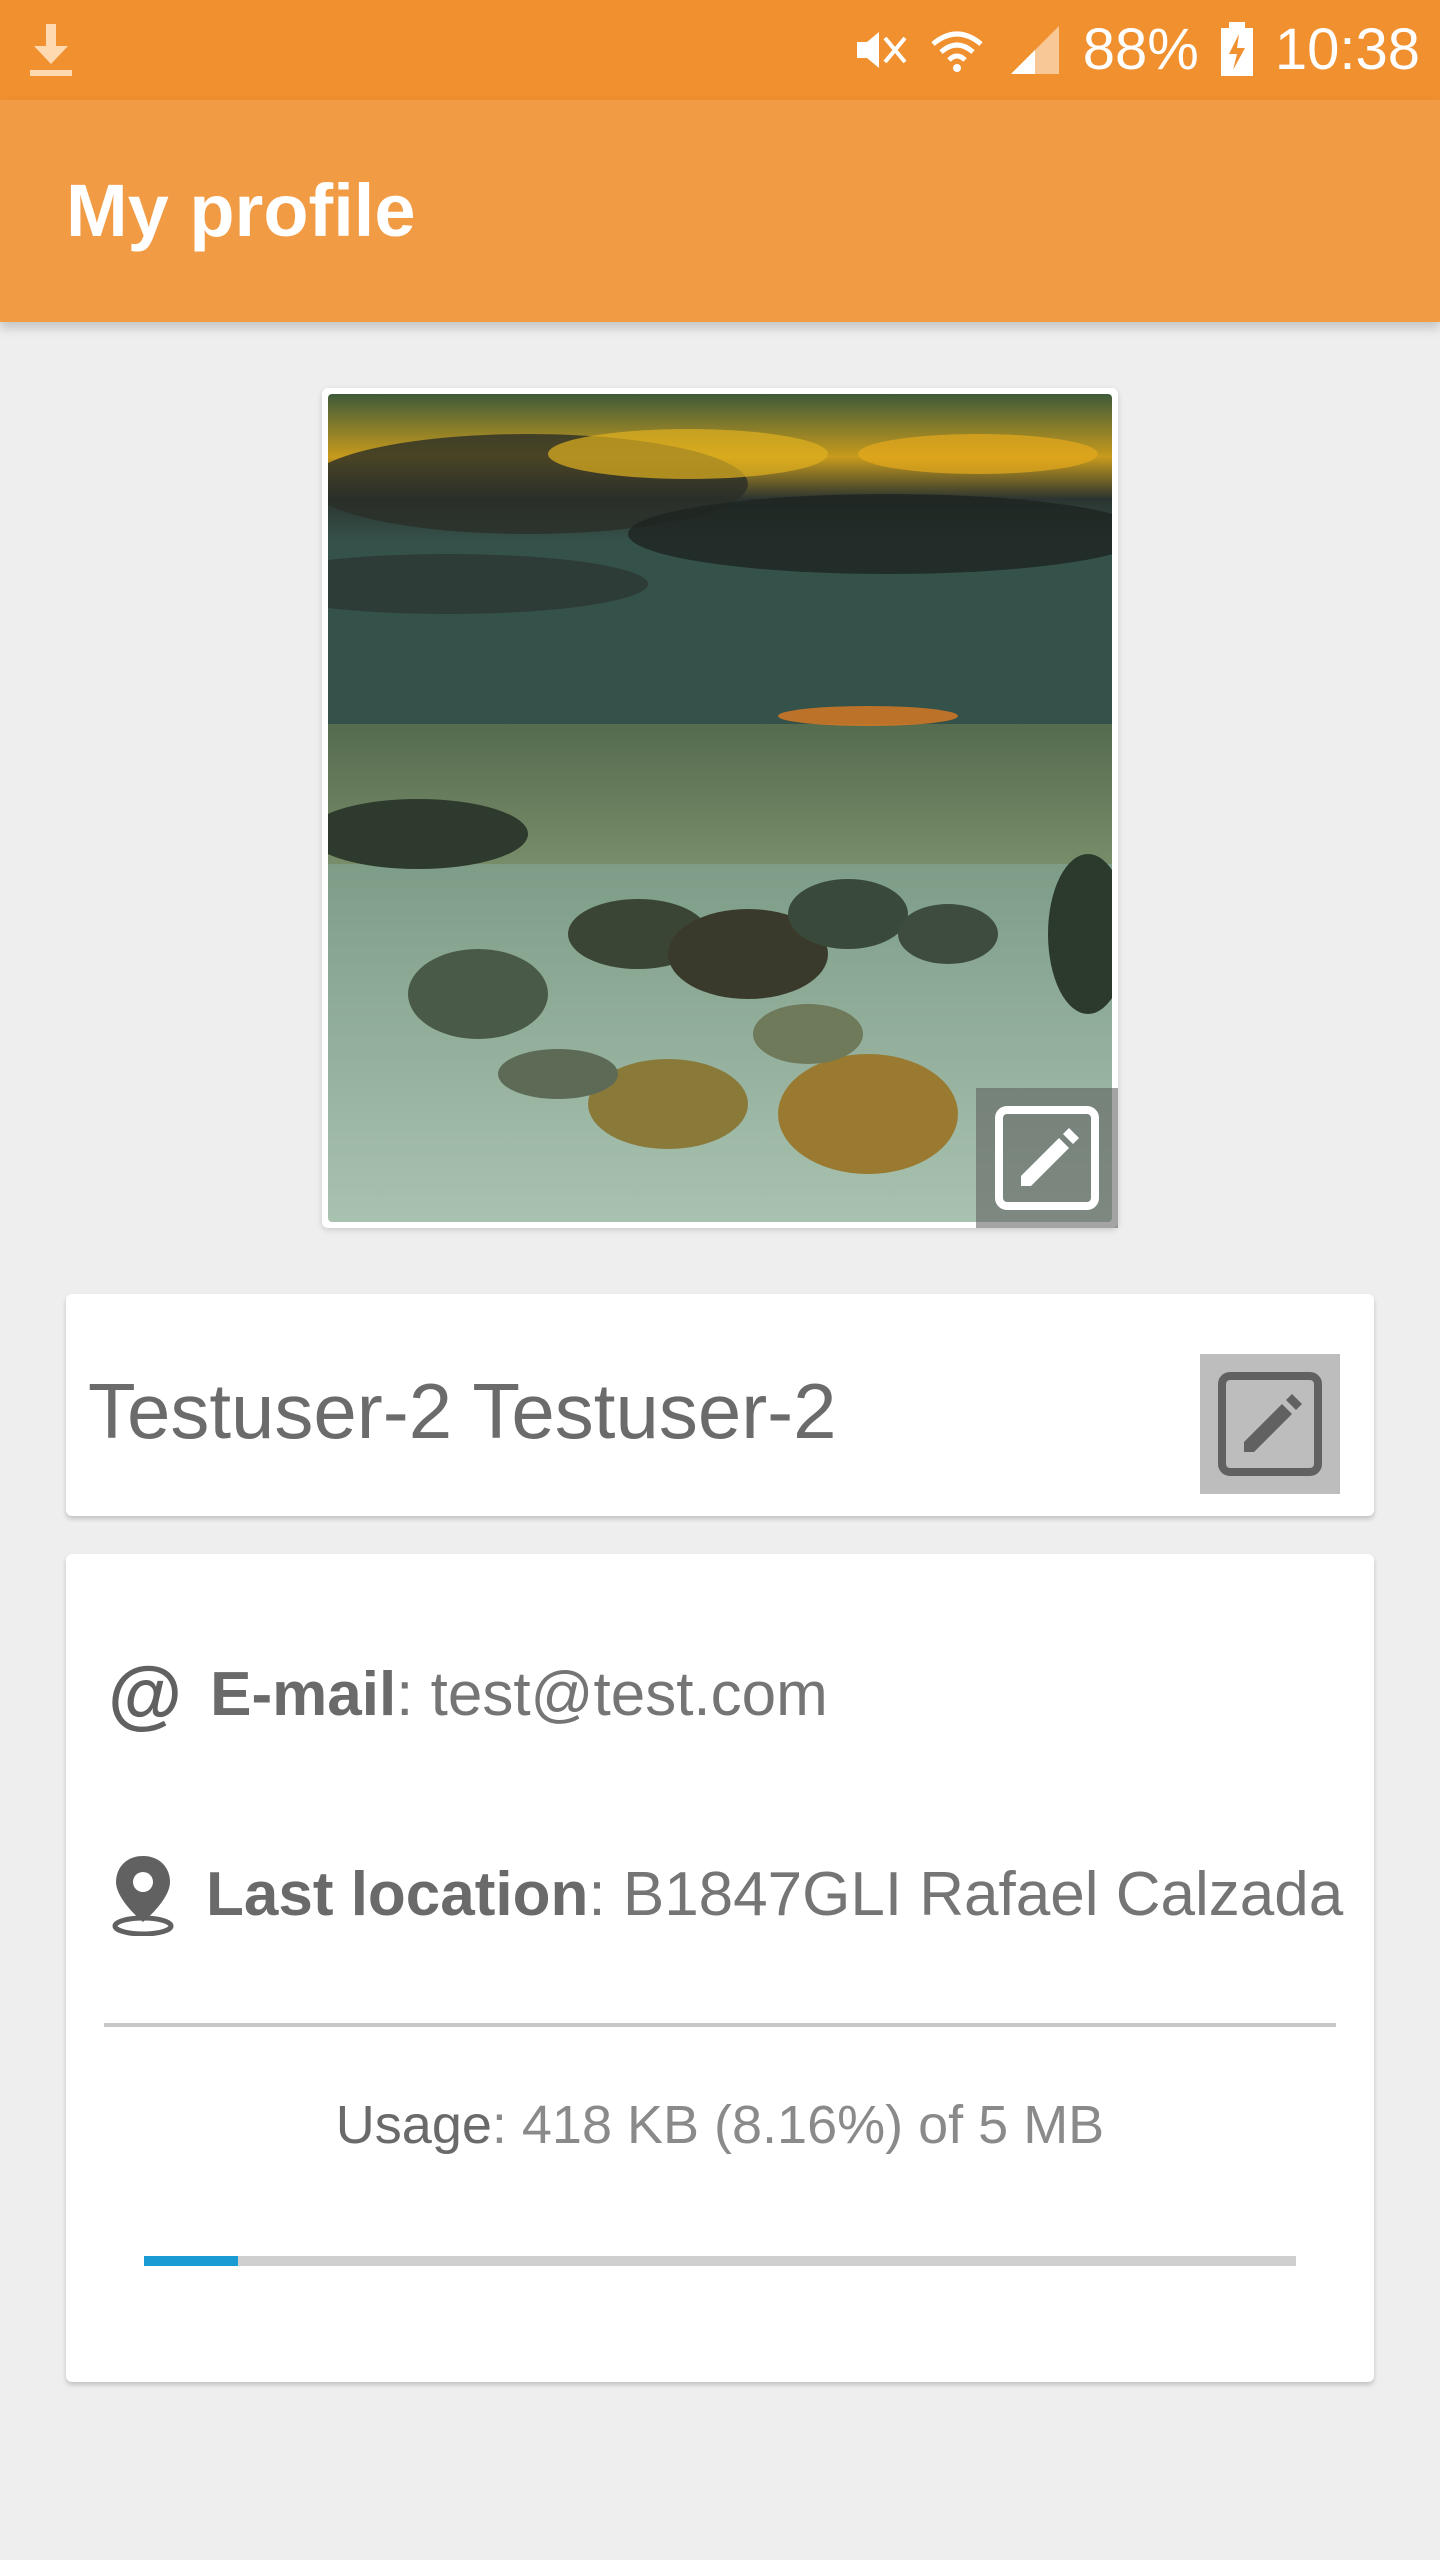 This screenshot has height=2560, width=1440. I want to click on download-icon, so click(51, 51).